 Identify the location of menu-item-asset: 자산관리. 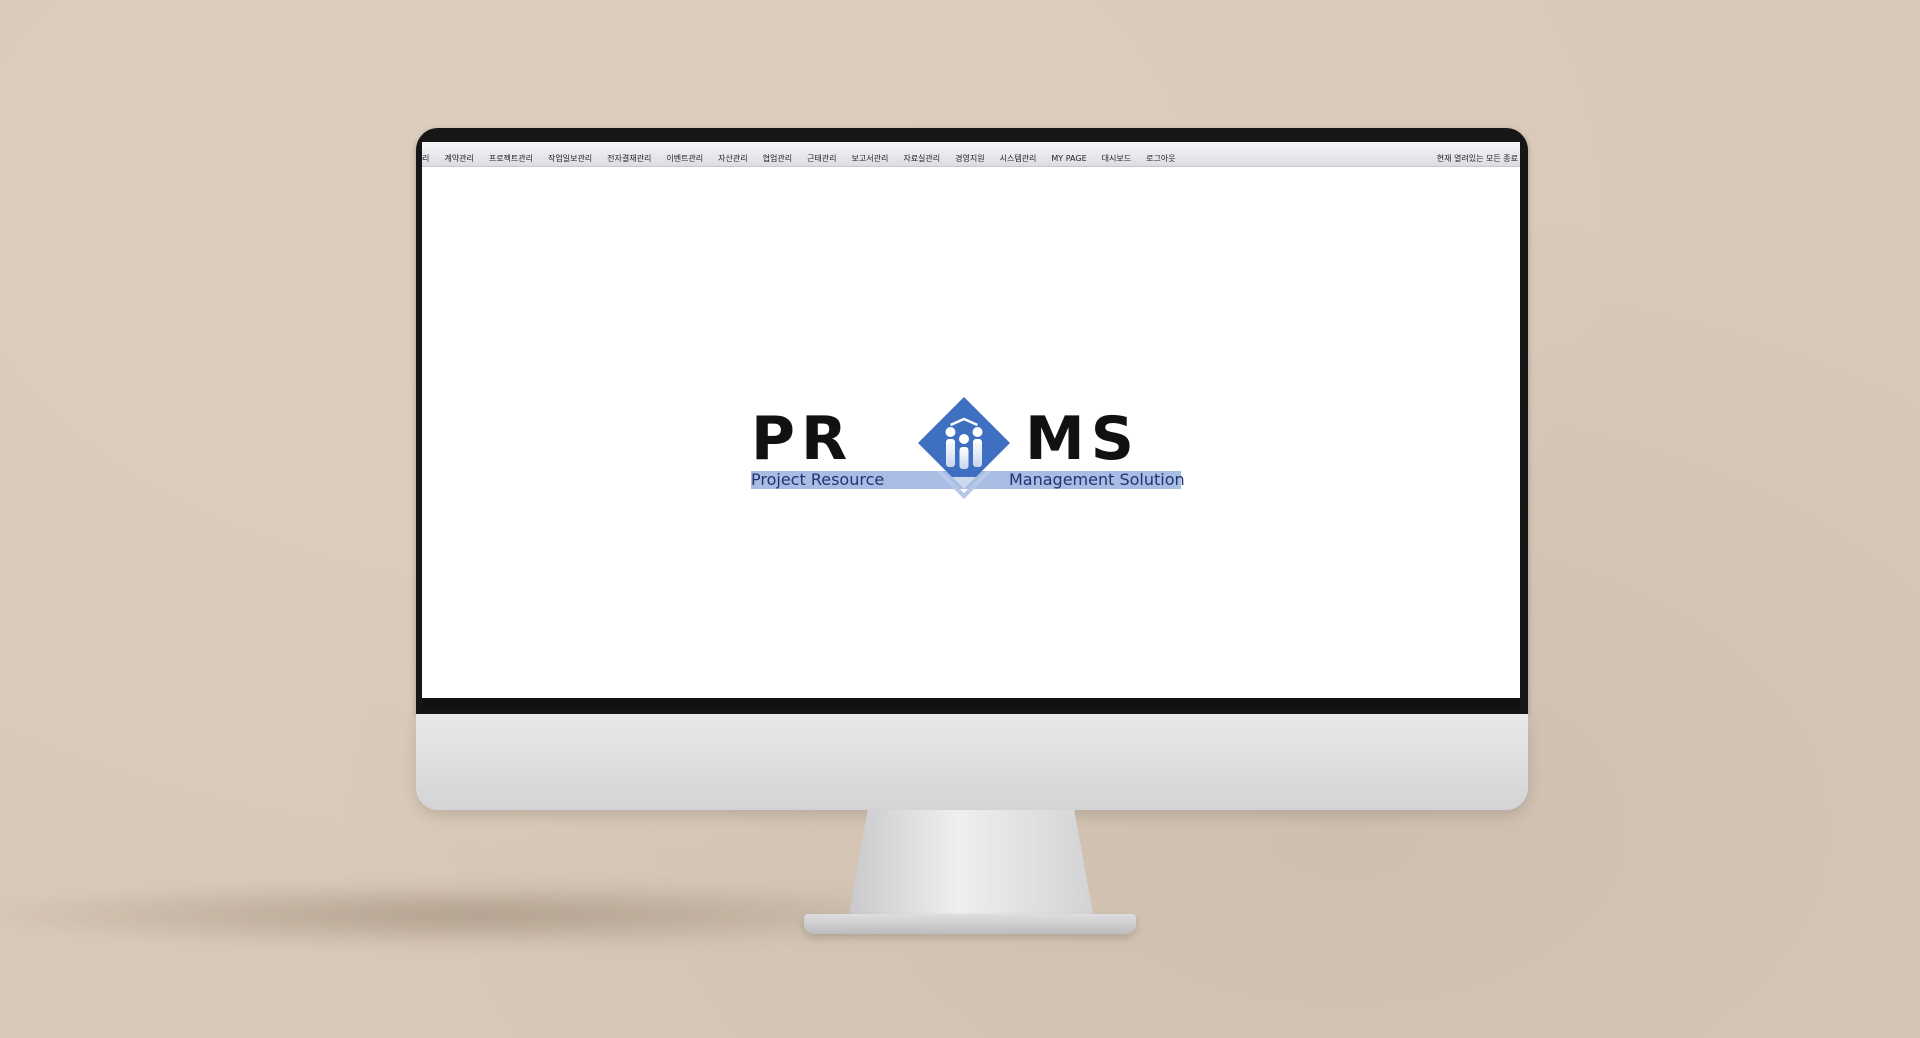
(732, 159).